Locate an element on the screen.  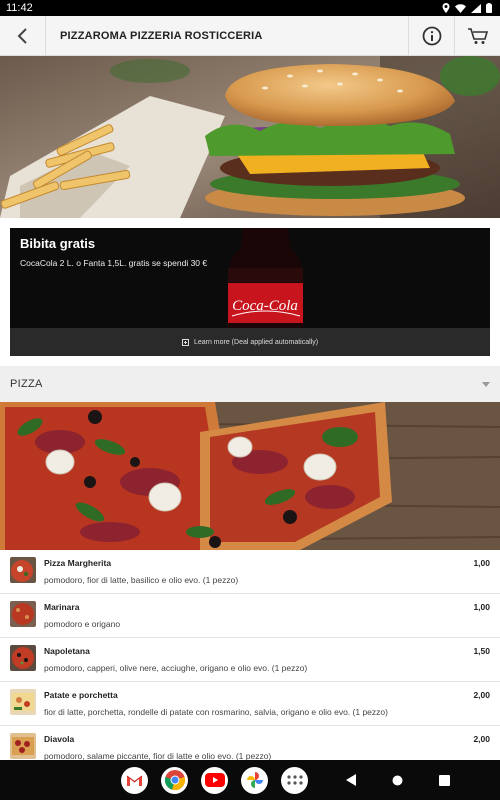
cart-button is located at coordinates (477, 35).